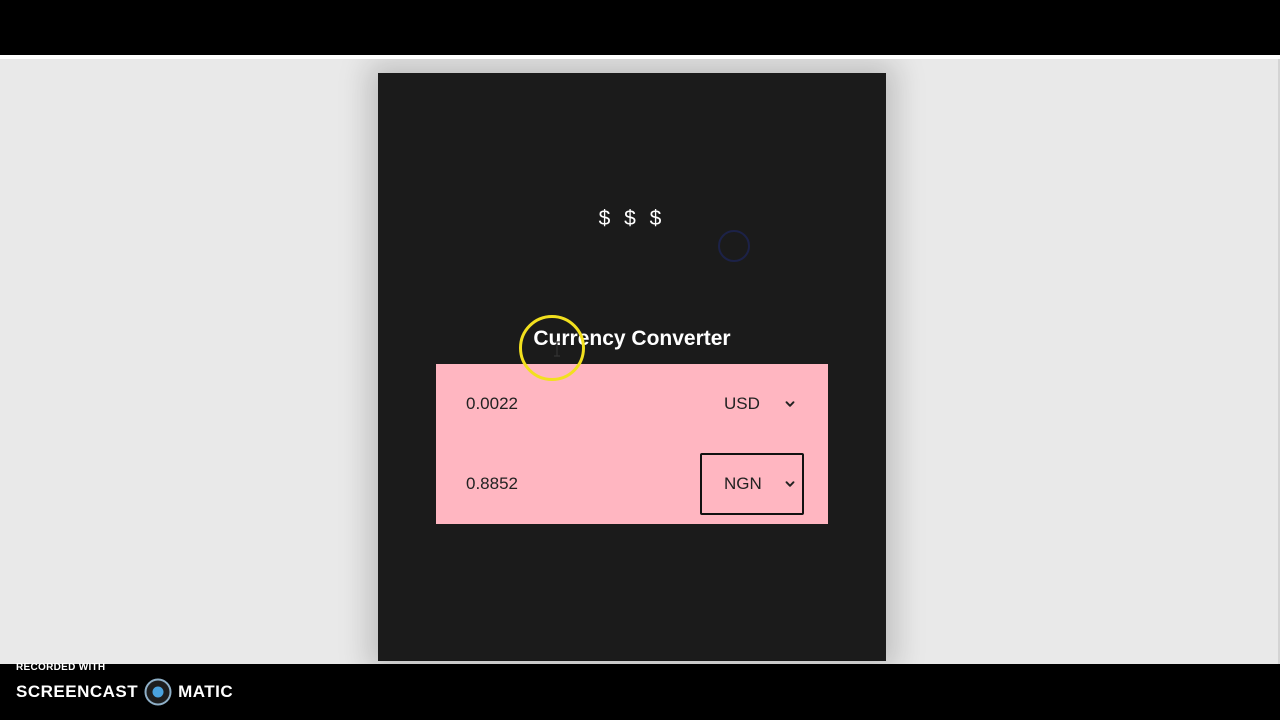  I want to click on brand-right-text: MATIC, so click(206, 691).